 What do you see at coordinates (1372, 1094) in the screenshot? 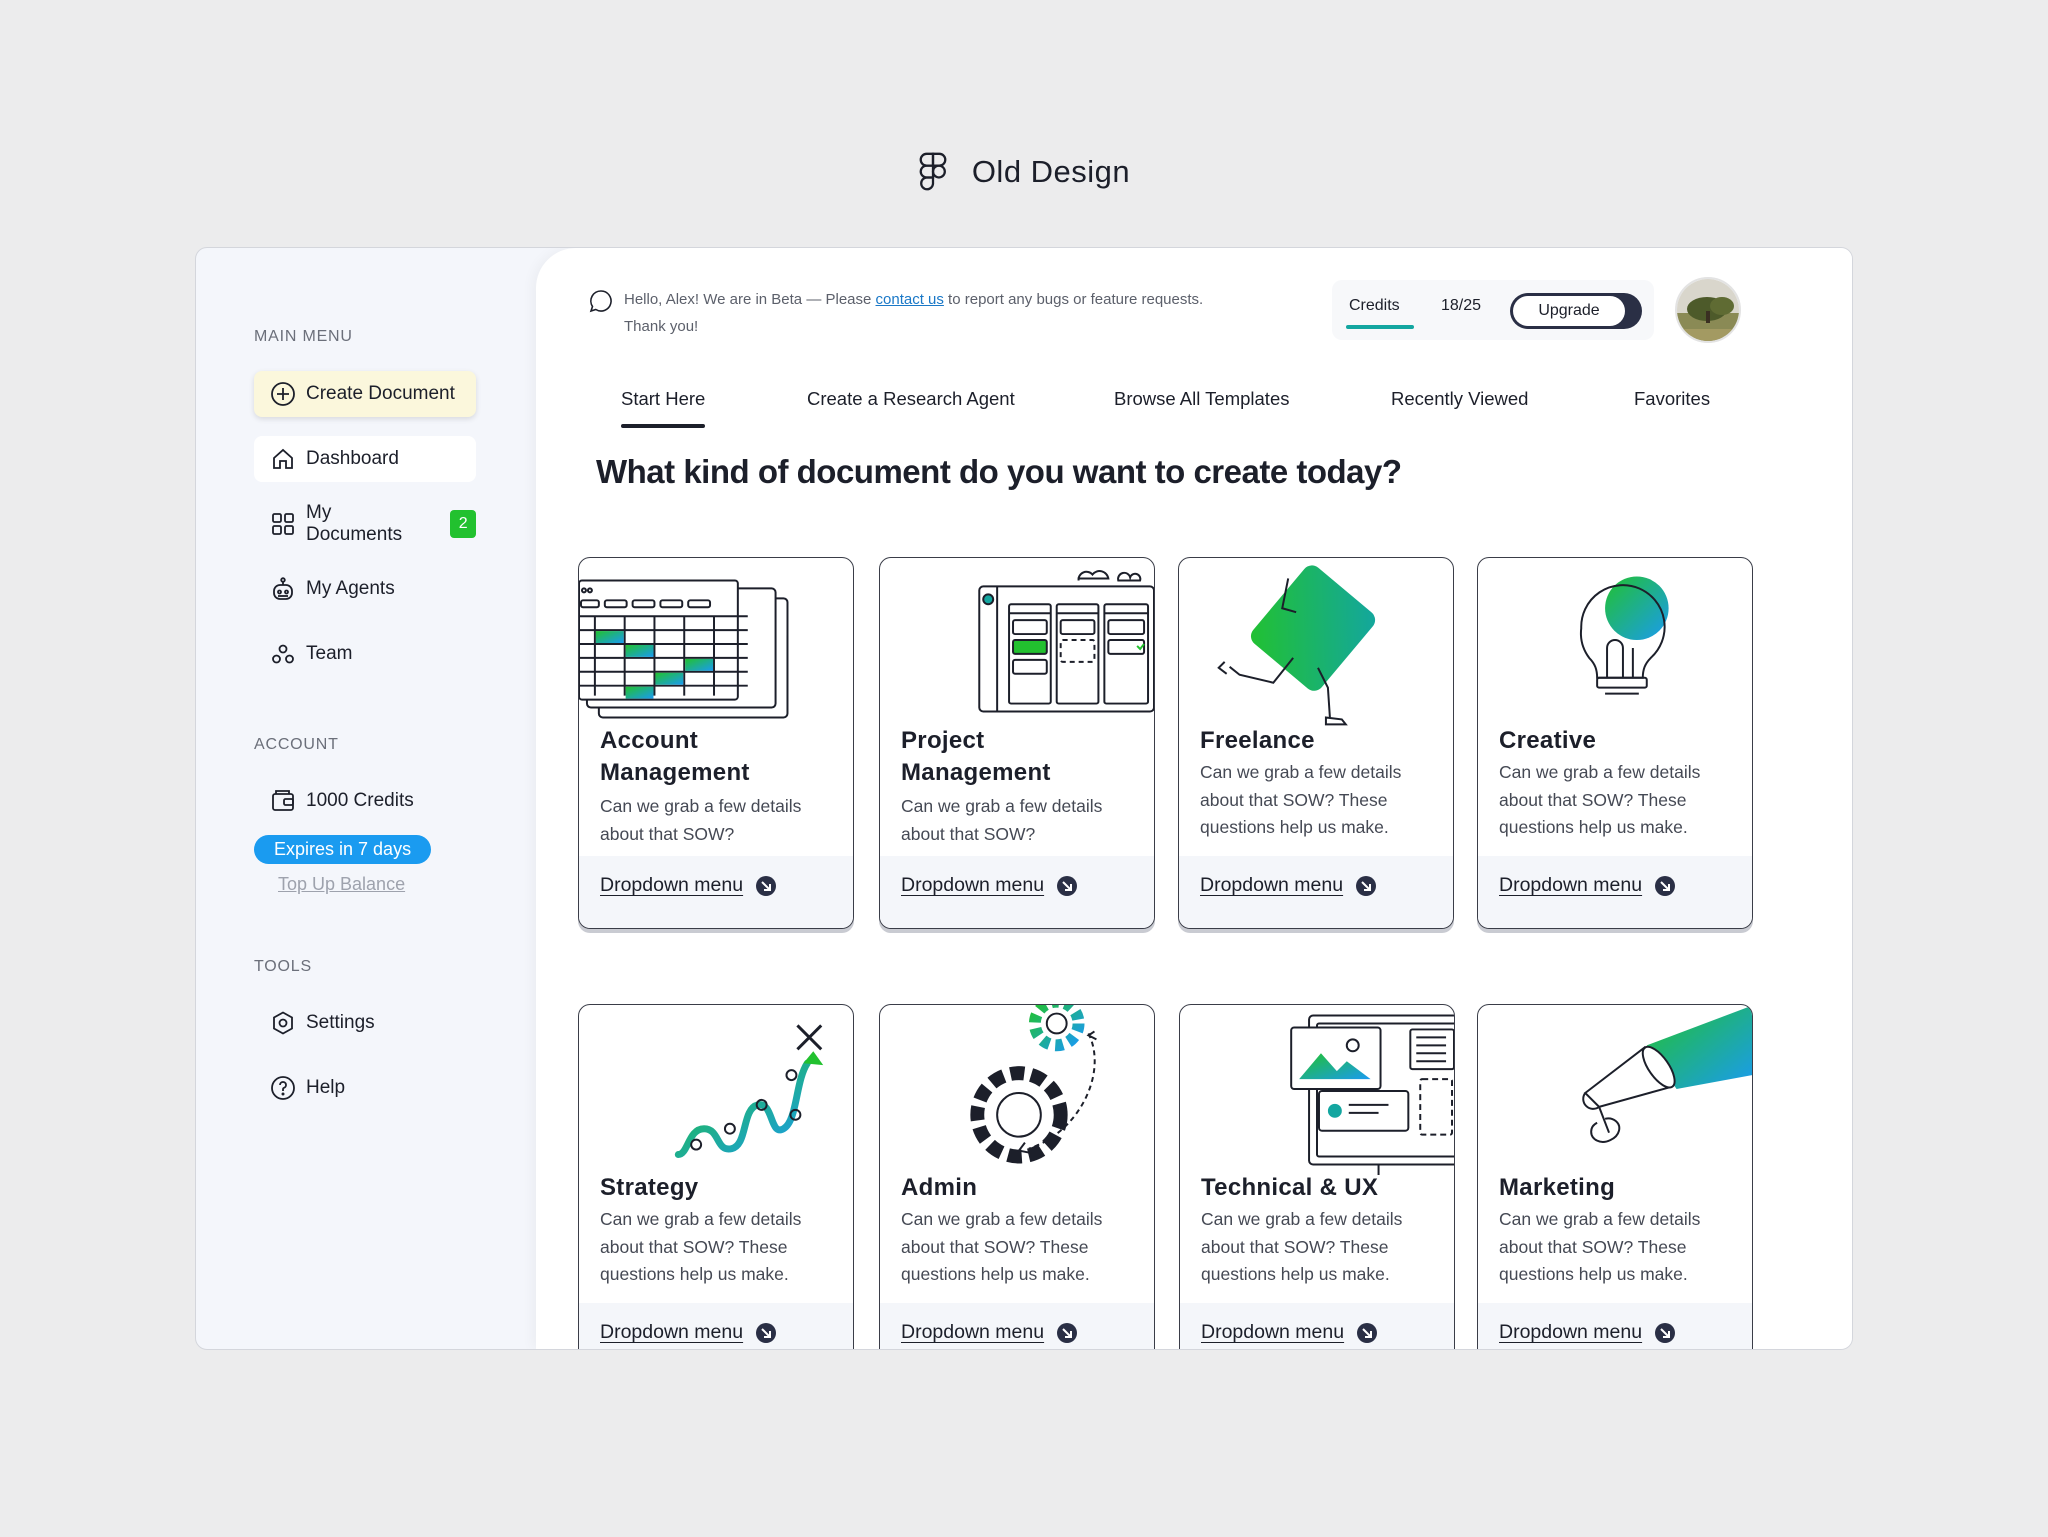
I see `wireframe-illustration` at bounding box center [1372, 1094].